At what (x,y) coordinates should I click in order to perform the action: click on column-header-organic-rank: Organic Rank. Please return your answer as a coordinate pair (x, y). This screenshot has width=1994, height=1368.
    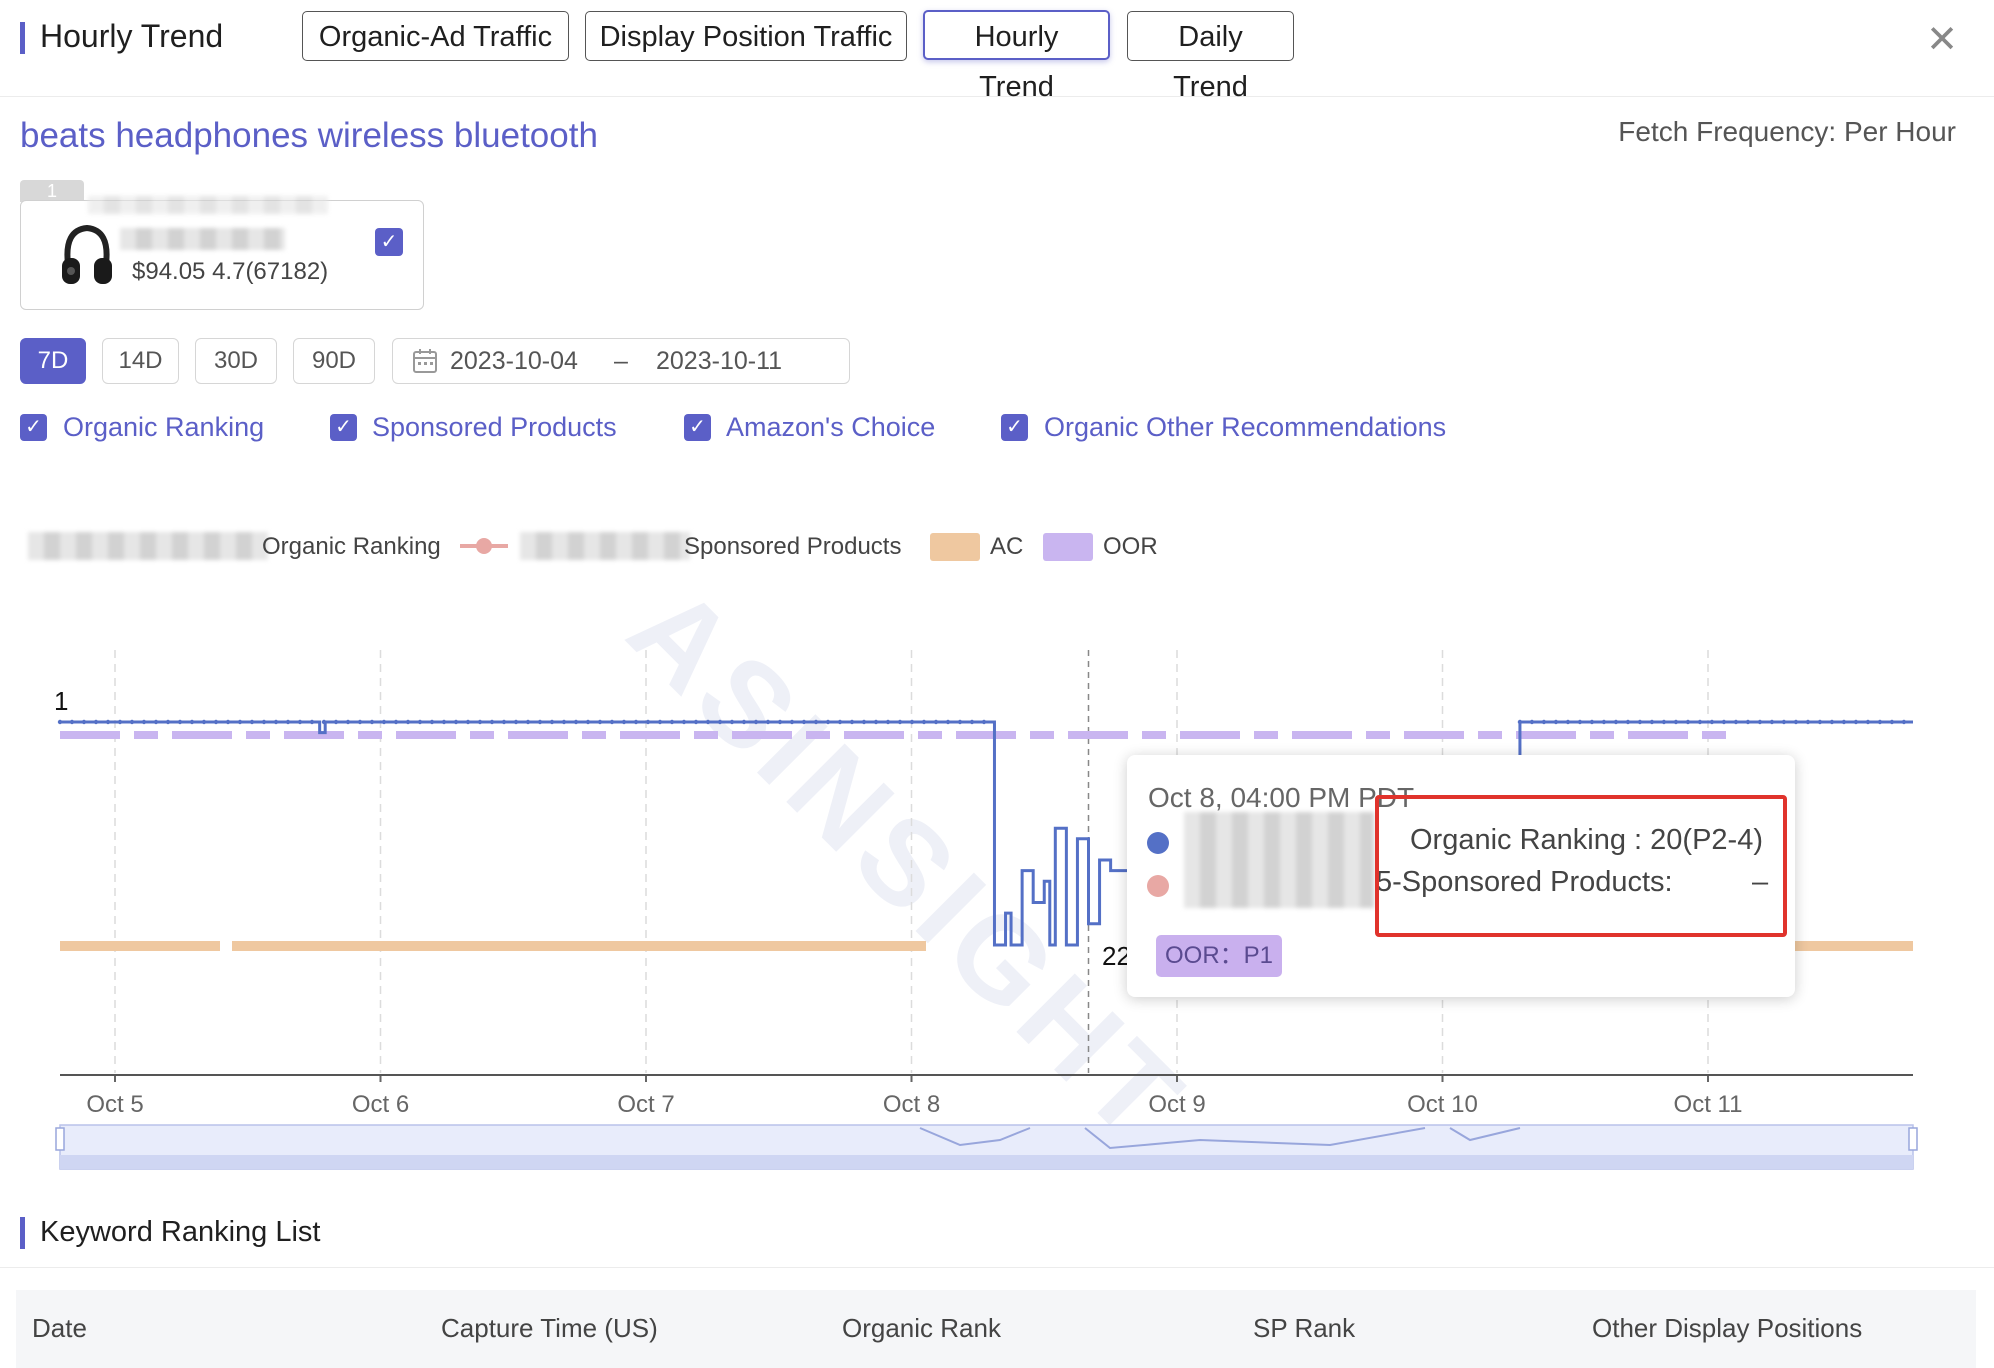
    Looking at the image, I should click on (921, 1328).